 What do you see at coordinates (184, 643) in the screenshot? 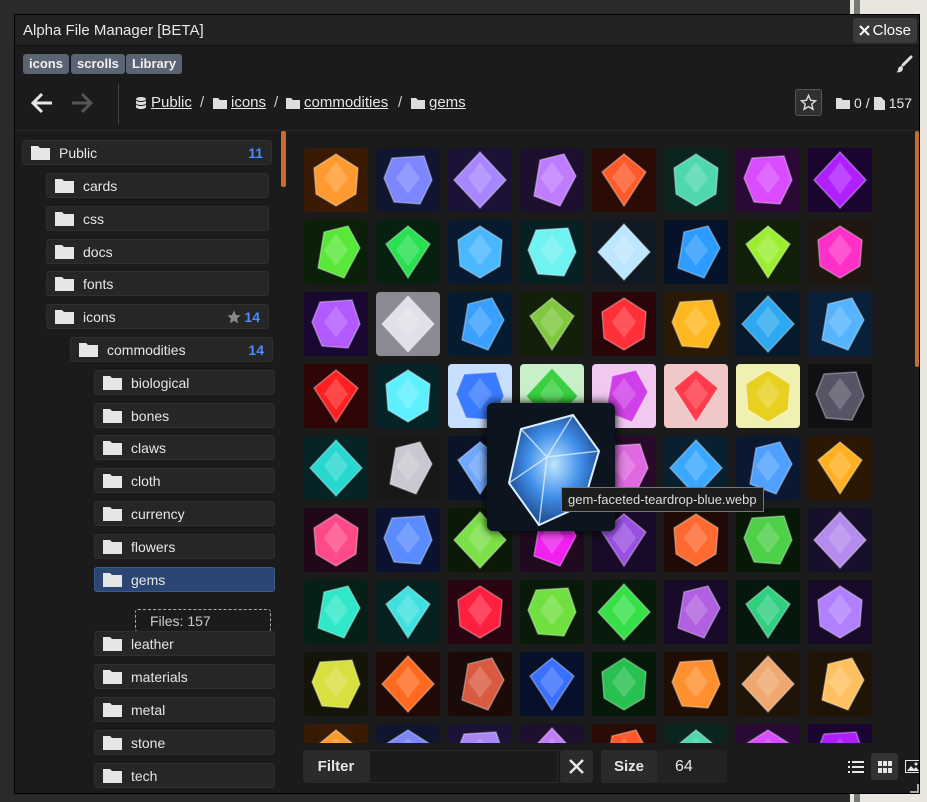
I see `tree-item-leather: leather` at bounding box center [184, 643].